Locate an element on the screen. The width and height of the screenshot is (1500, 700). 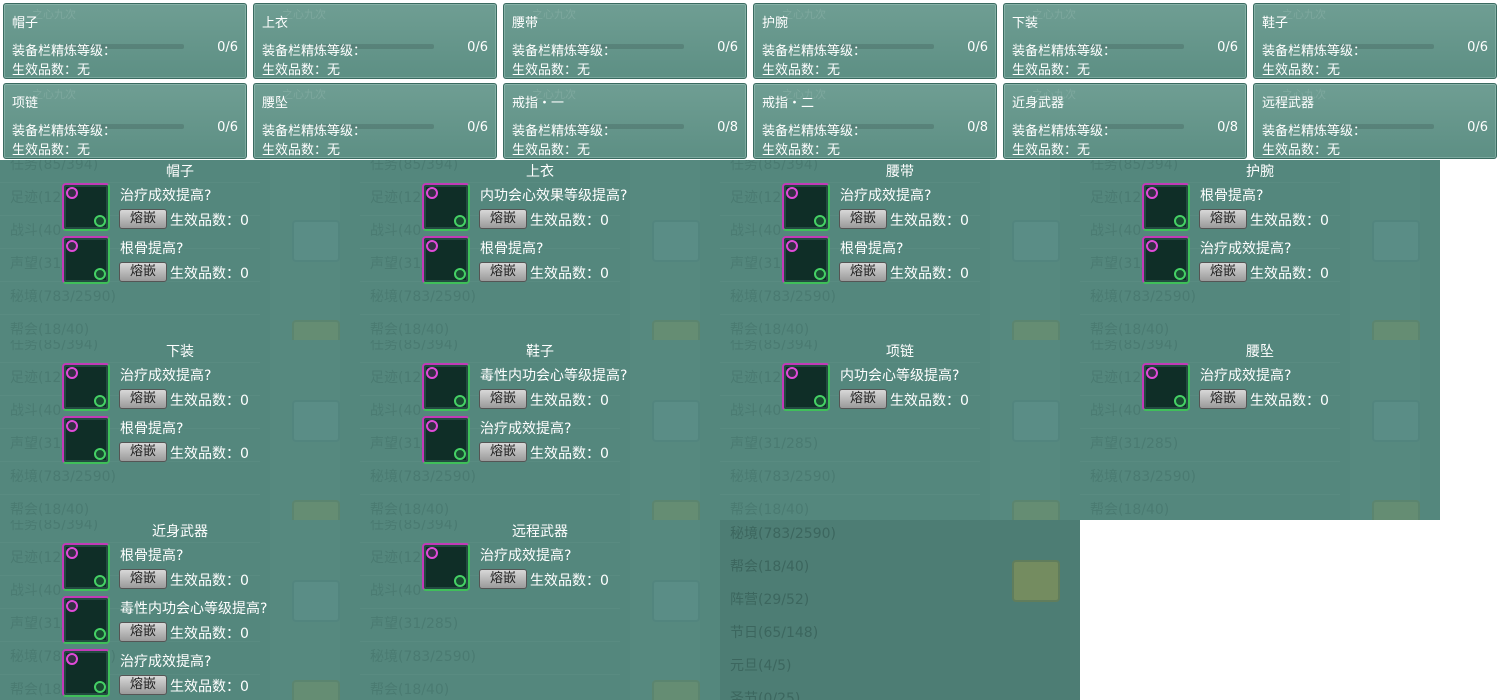
slot-summary-card: 之心九次 帽子 装备栏精炼等级： 0/6 生效品数：无 is located at coordinates (125, 41).